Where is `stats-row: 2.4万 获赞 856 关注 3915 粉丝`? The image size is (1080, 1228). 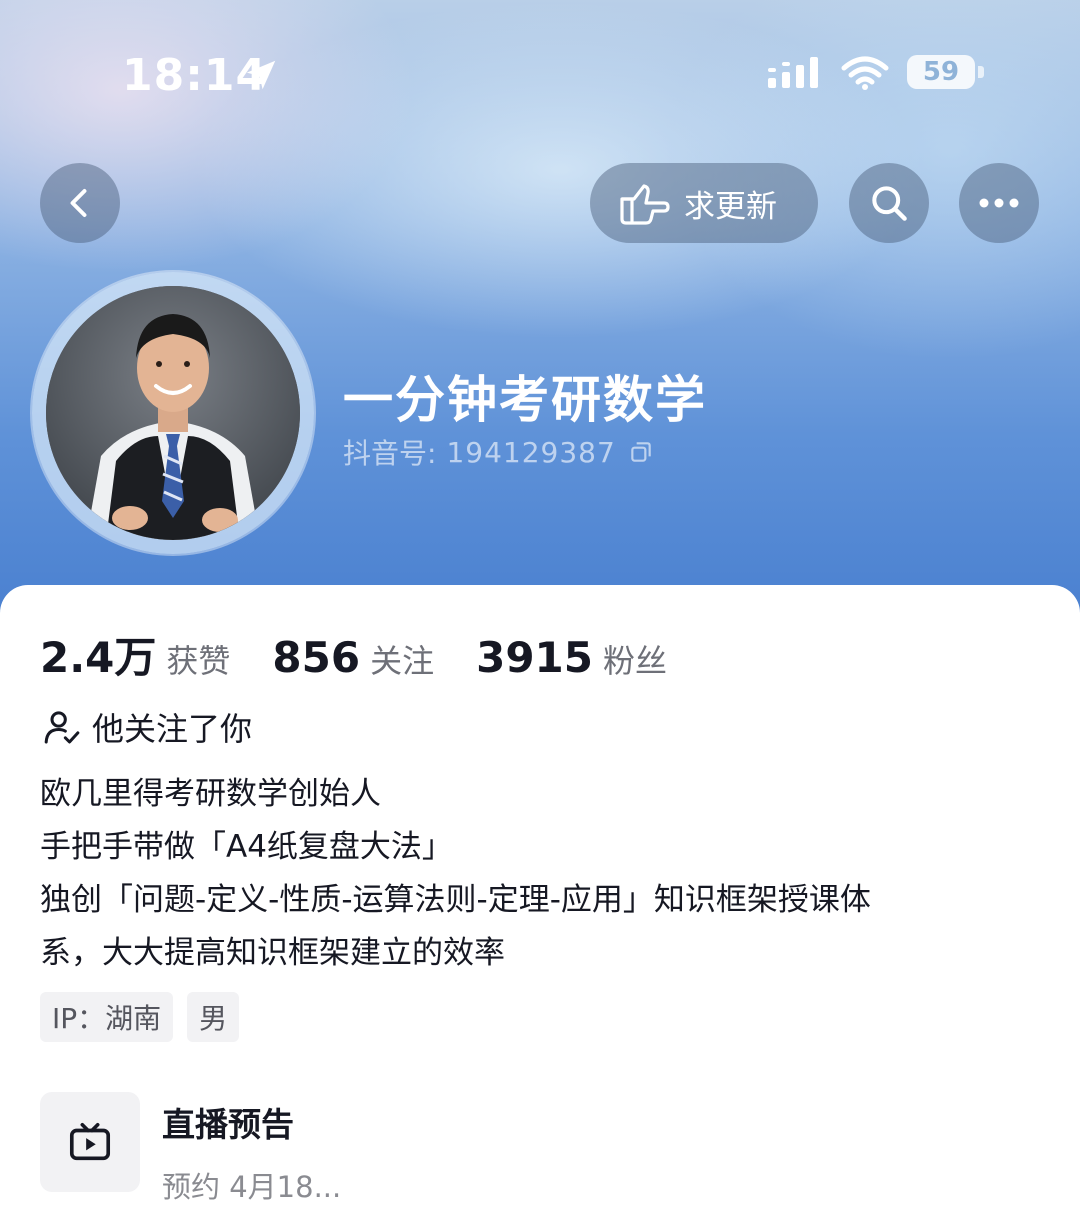
stats-row: 2.4万 获赞 856 关注 3915 粉丝 is located at coordinates (374, 654).